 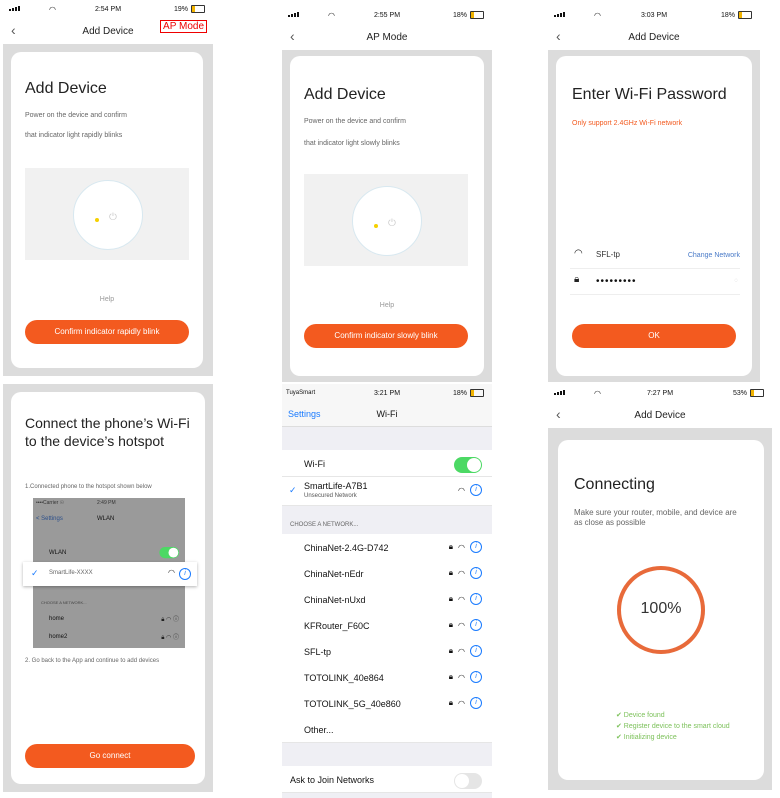 What do you see at coordinates (334, 574) in the screenshot?
I see `network-name: ChinaNet-nEdr` at bounding box center [334, 574].